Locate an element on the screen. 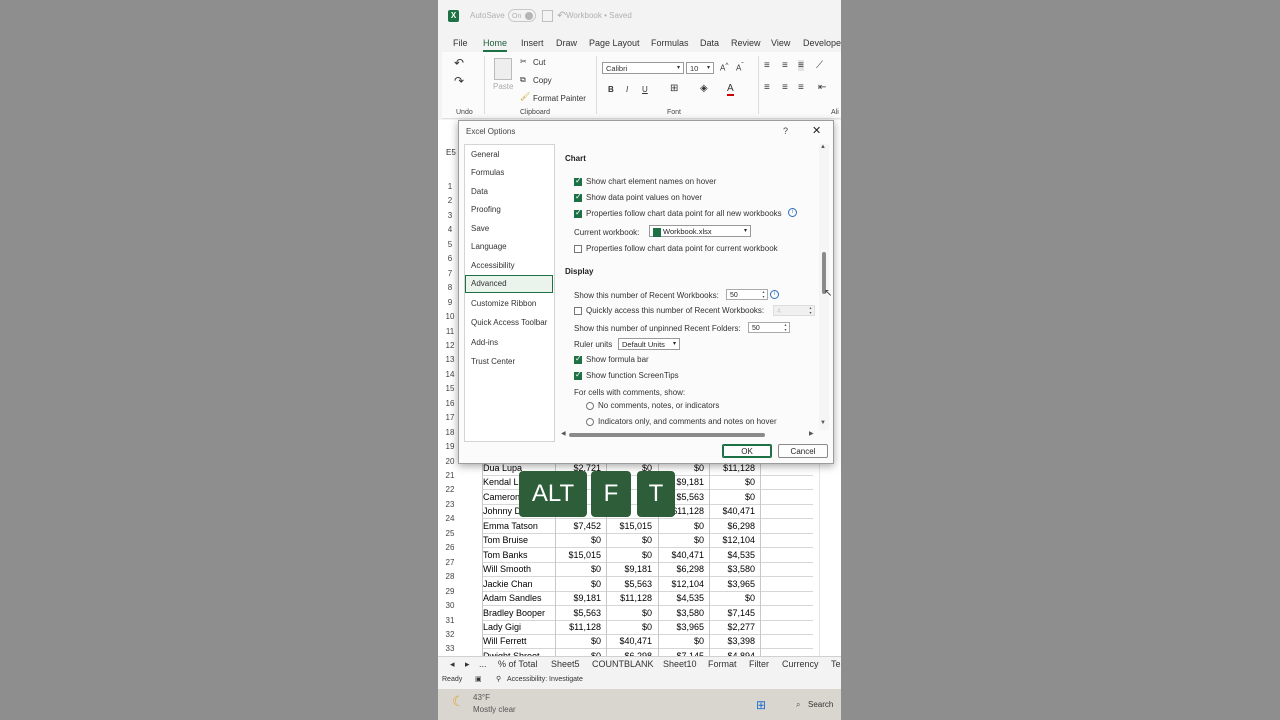  value-cell: $15,015 is located at coordinates (629, 526).